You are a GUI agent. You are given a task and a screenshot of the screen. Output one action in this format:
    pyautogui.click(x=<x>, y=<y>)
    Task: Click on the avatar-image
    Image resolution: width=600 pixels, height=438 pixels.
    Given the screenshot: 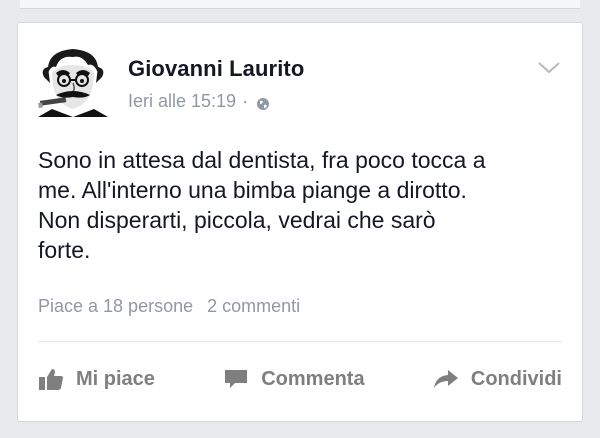 What is the action you would take?
    pyautogui.click(x=73, y=80)
    